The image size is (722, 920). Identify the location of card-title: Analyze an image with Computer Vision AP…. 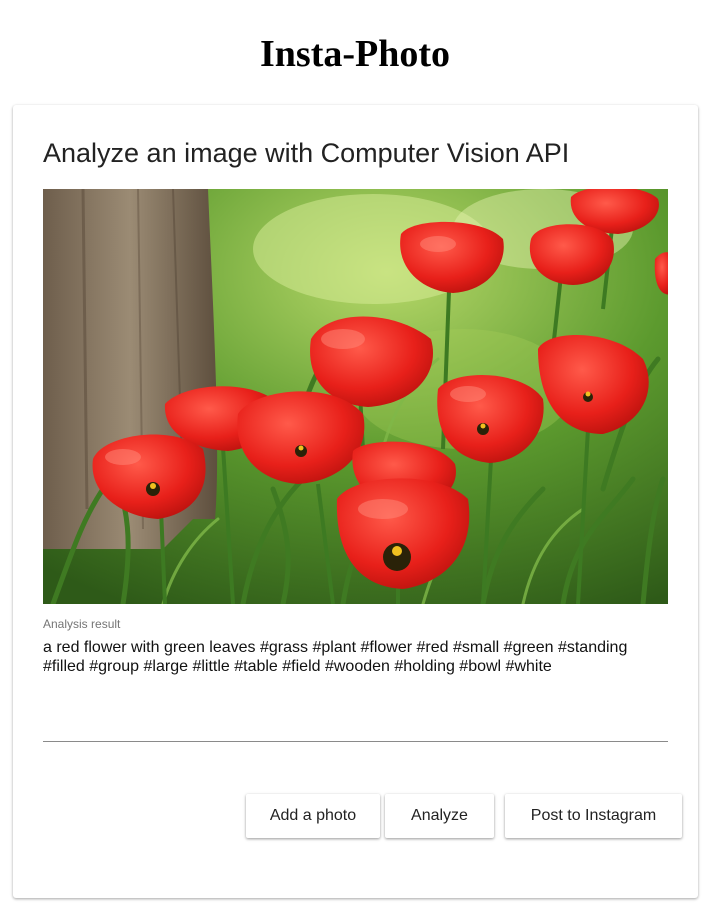
(306, 153).